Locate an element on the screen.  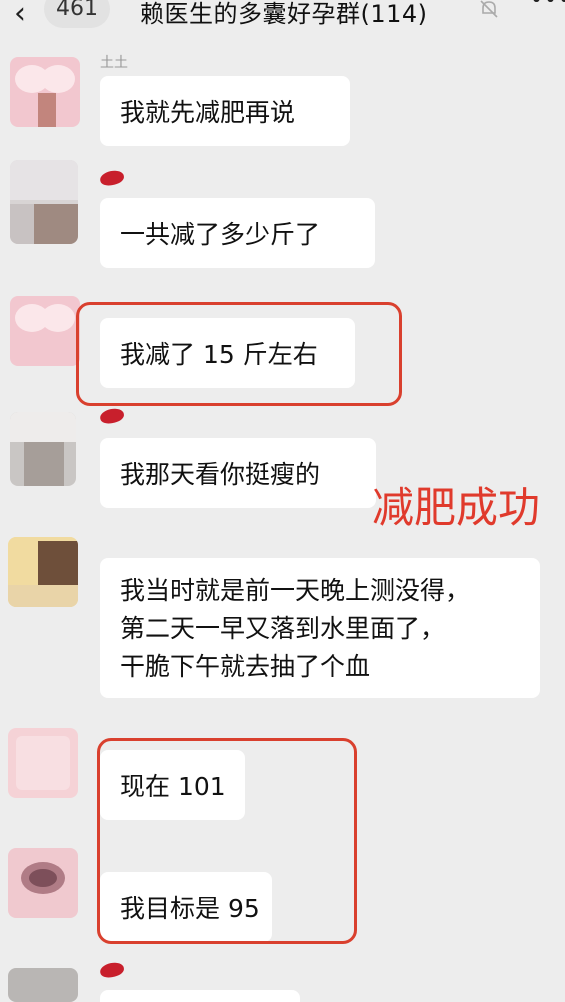
message-bubble: 我当时就是前一天晚上测没得， 第二天一早又落到水里面了， 干脆下午就去抽了个血 is located at coordinates (320, 628).